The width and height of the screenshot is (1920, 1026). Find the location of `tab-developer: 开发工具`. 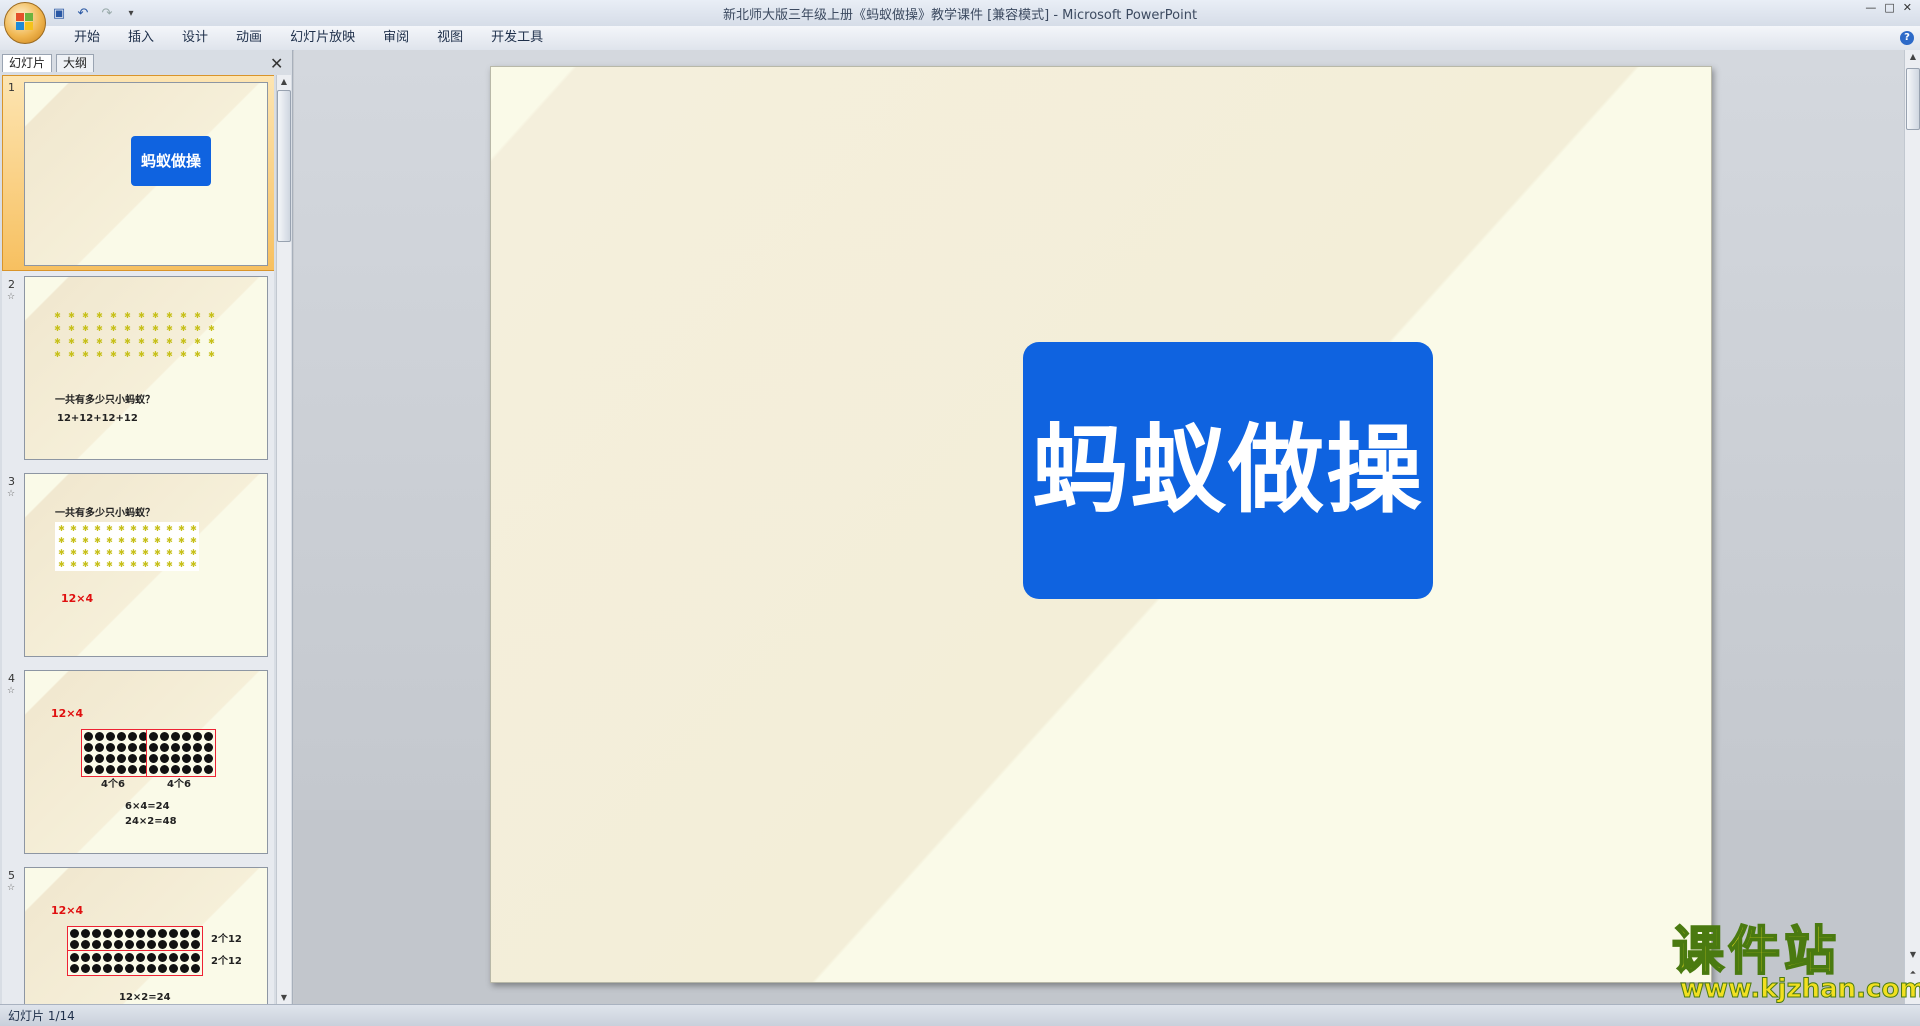

tab-developer: 开发工具 is located at coordinates (517, 38).